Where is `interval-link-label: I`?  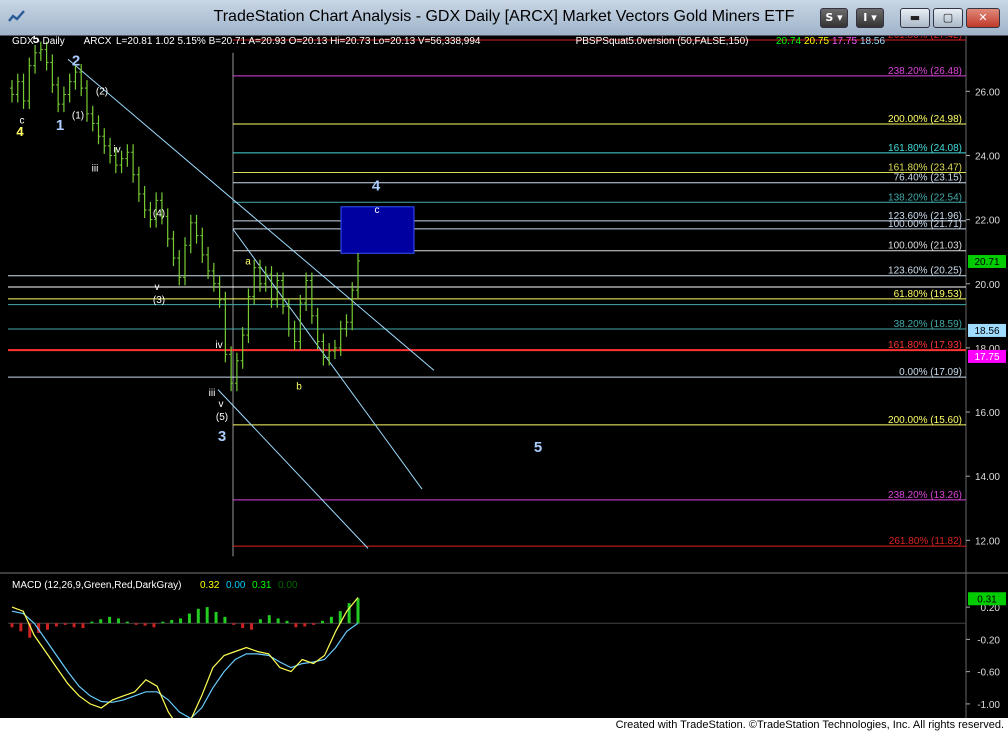
interval-link-label: I is located at coordinates (865, 17).